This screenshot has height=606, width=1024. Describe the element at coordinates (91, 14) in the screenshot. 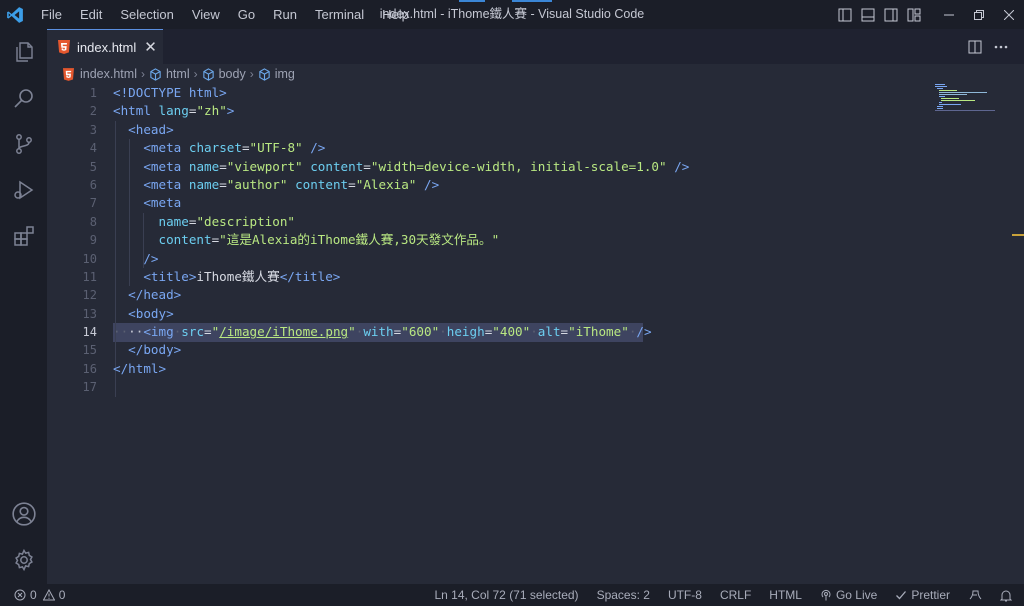

I see `menu-edit: Edit` at that location.